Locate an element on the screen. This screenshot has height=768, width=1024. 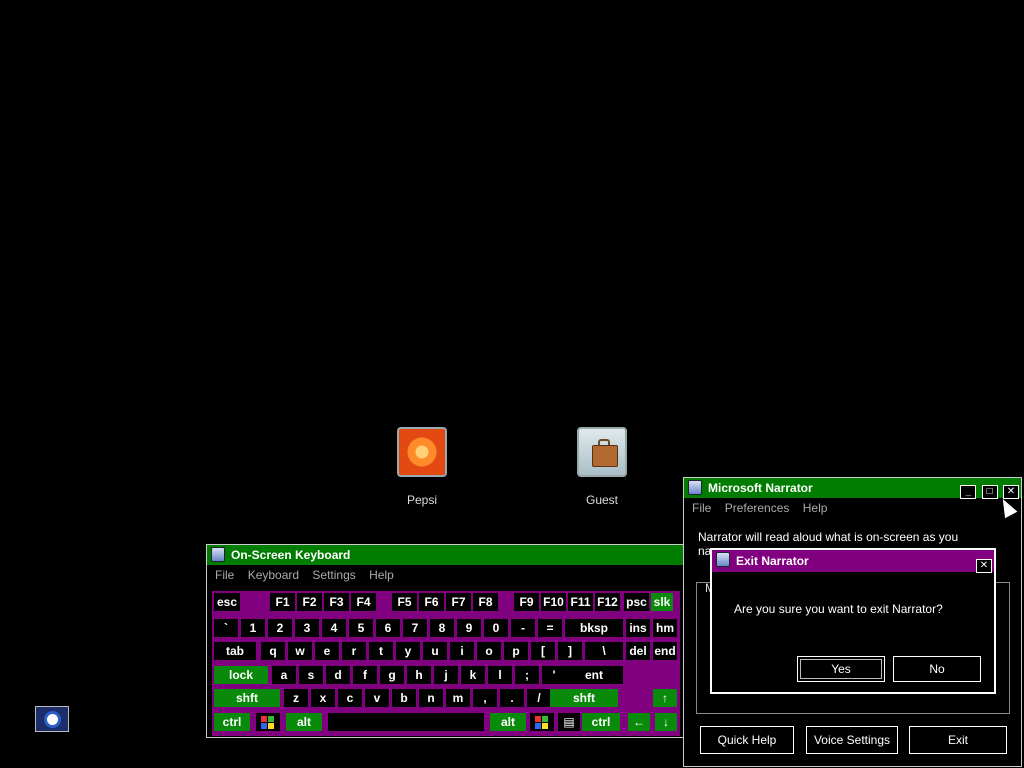
key-home-5: g is located at coordinates (392, 675).